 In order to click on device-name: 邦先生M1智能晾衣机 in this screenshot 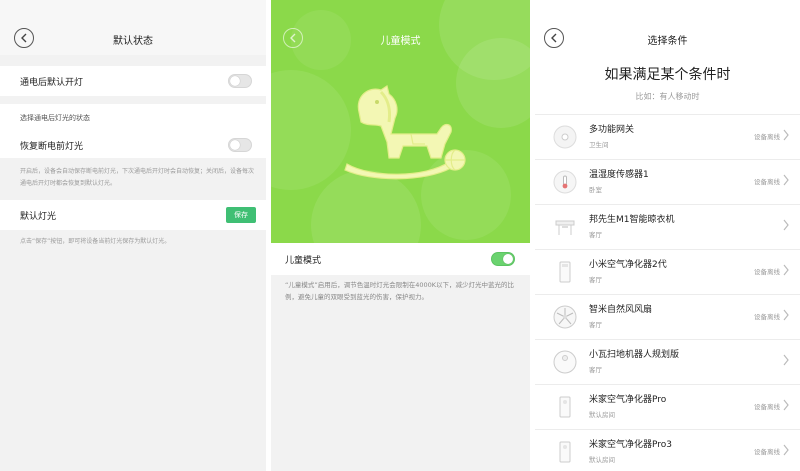, I will do `click(632, 220)`.